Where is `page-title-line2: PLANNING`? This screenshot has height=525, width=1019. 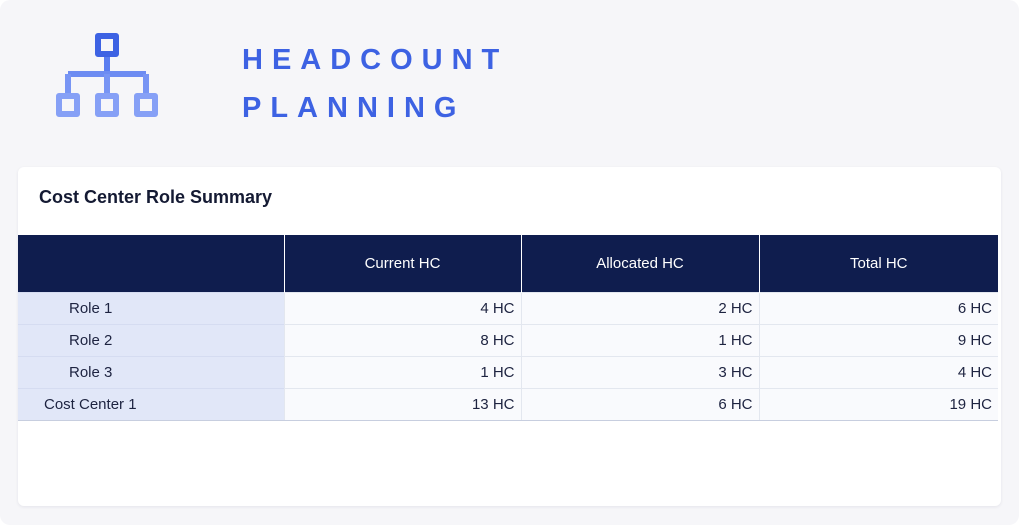 page-title-line2: PLANNING is located at coordinates (354, 108).